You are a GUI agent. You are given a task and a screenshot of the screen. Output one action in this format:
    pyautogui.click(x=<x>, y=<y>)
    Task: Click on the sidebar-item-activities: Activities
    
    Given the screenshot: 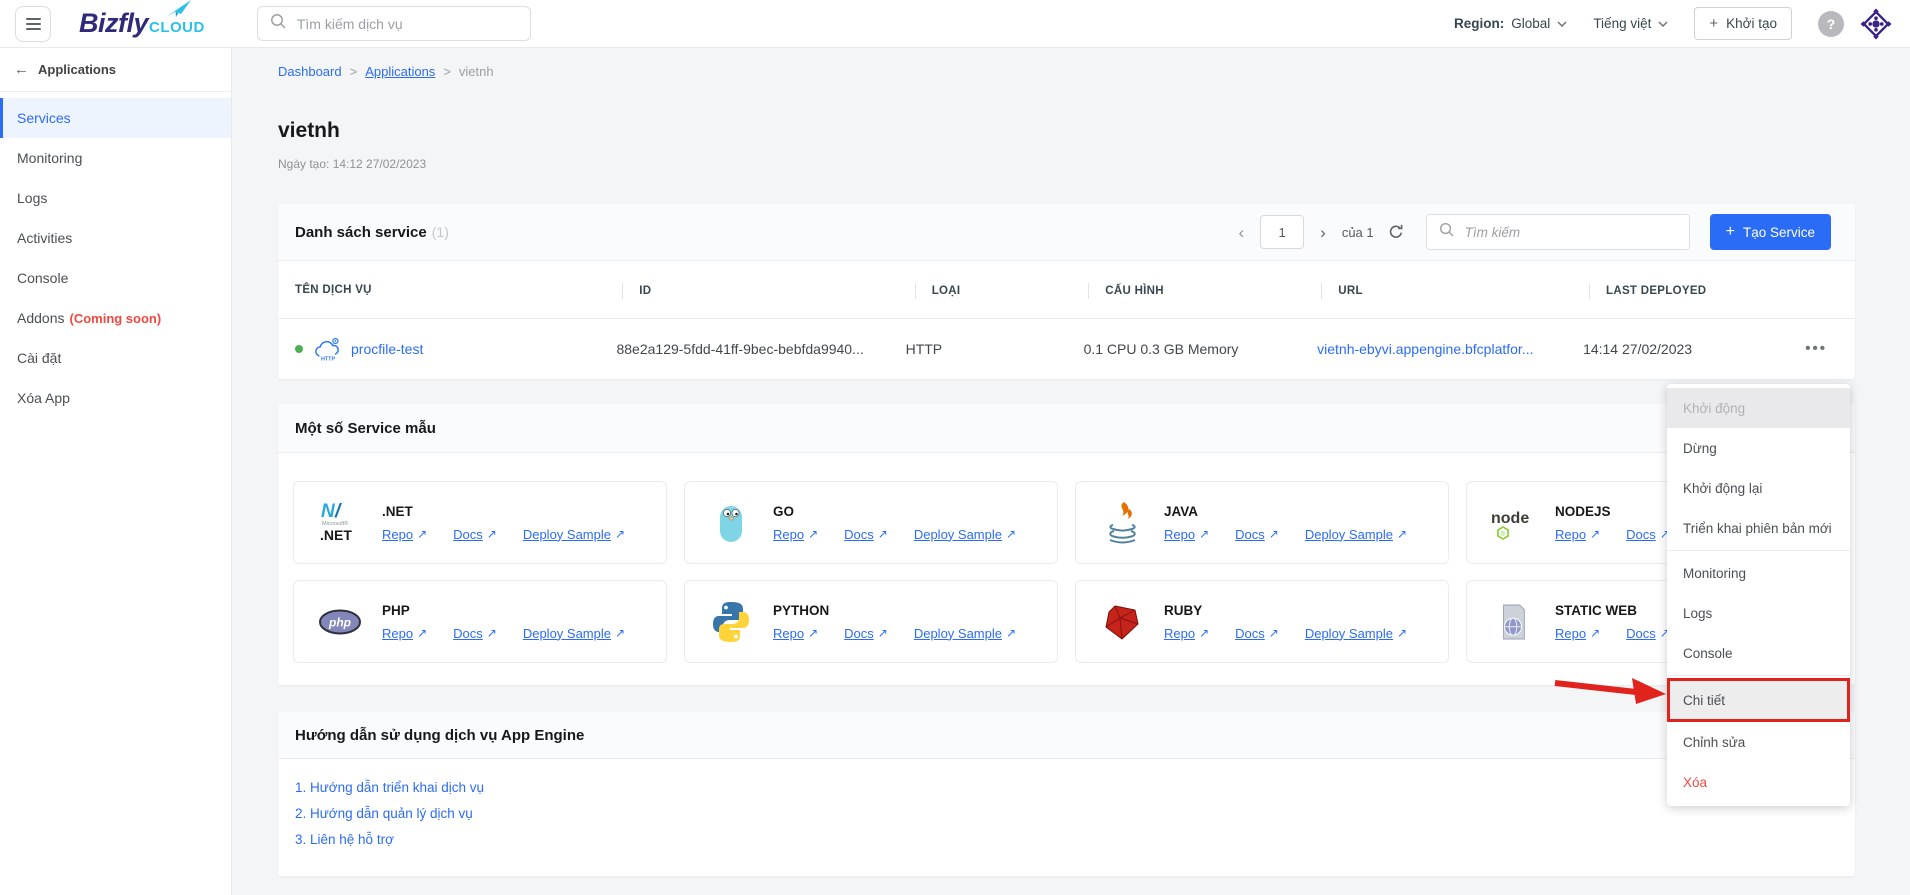 What is the action you would take?
    pyautogui.click(x=115, y=238)
    